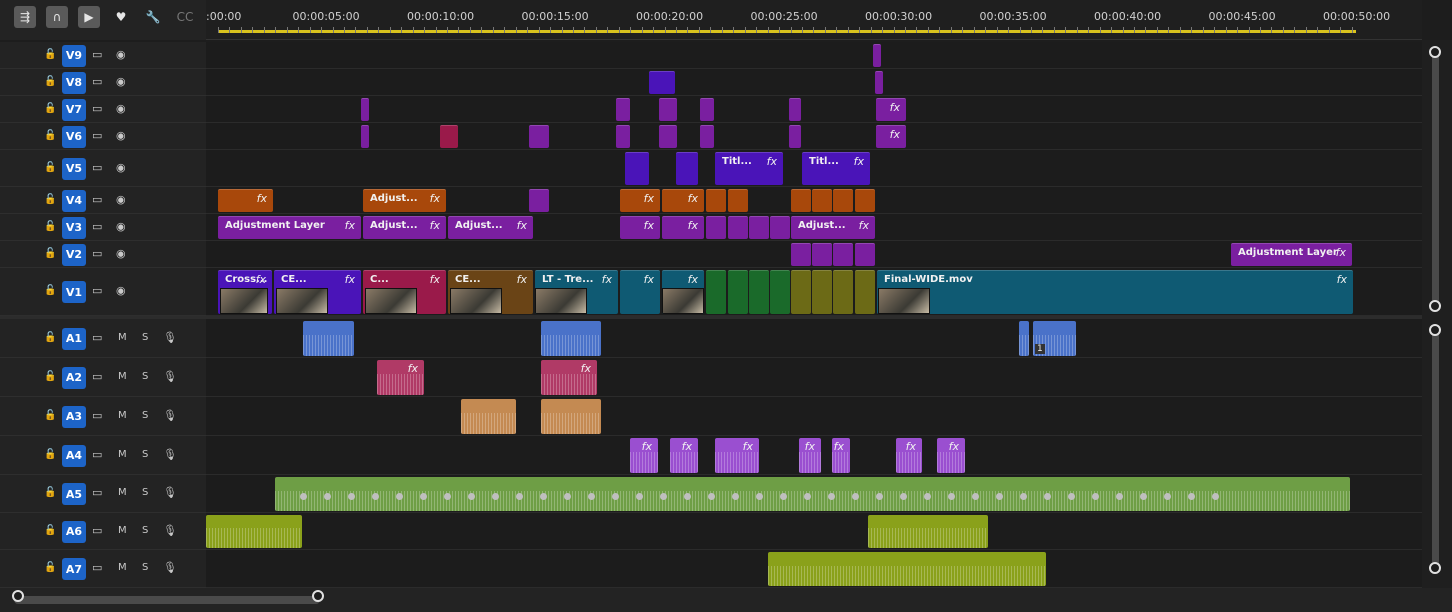 This screenshot has width=1452, height=612. Describe the element at coordinates (1054, 338) in the screenshot. I see `timeline-clip: 1` at that location.